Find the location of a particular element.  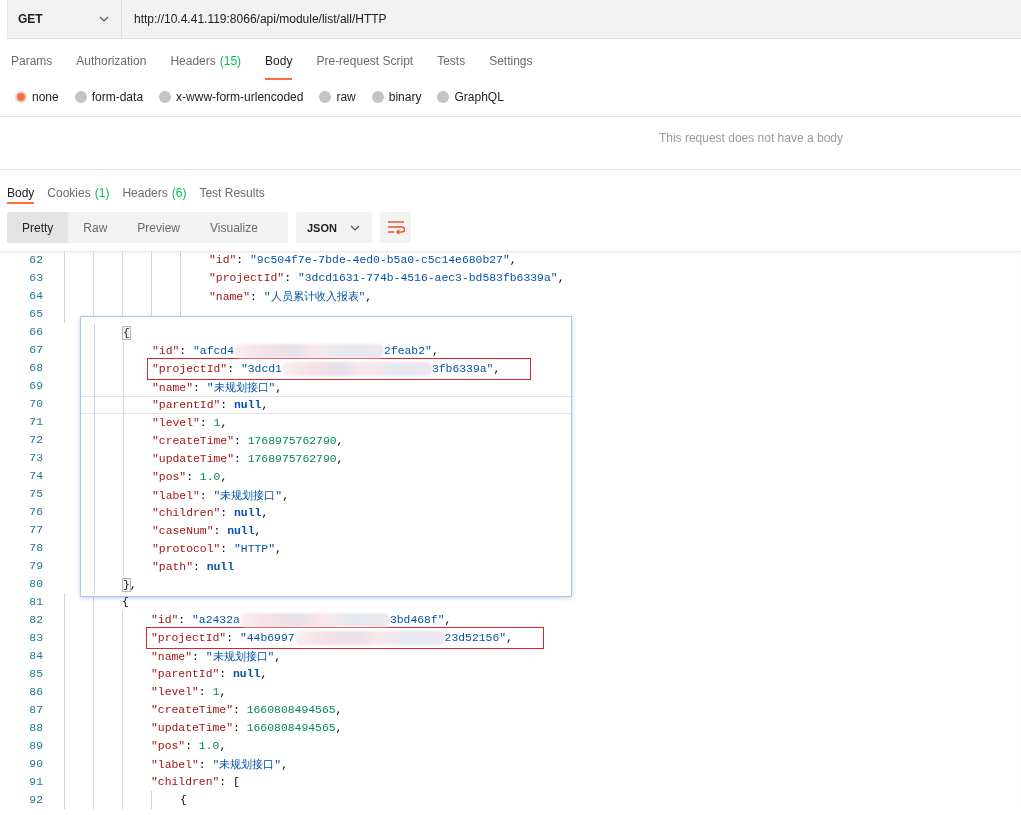

view-mode-button: Visualize is located at coordinates (234, 227).